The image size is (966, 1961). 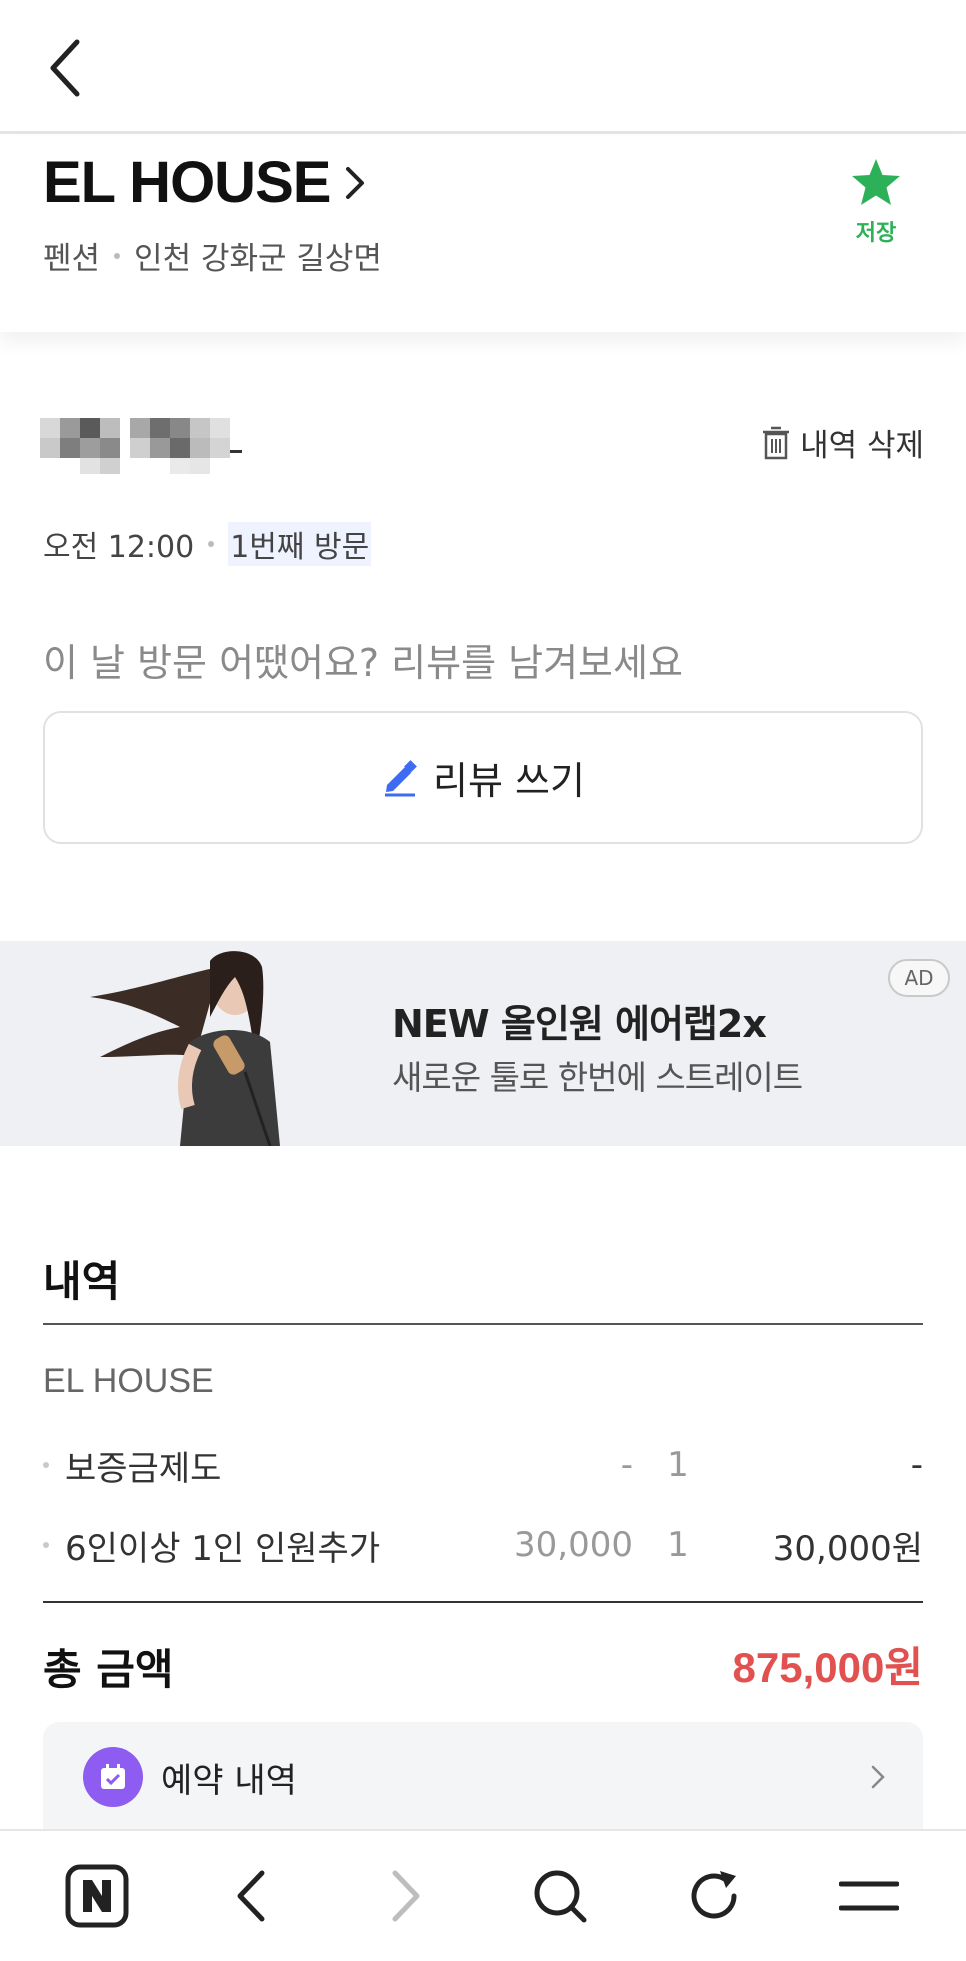 I want to click on browser-back-button, so click(x=251, y=1896).